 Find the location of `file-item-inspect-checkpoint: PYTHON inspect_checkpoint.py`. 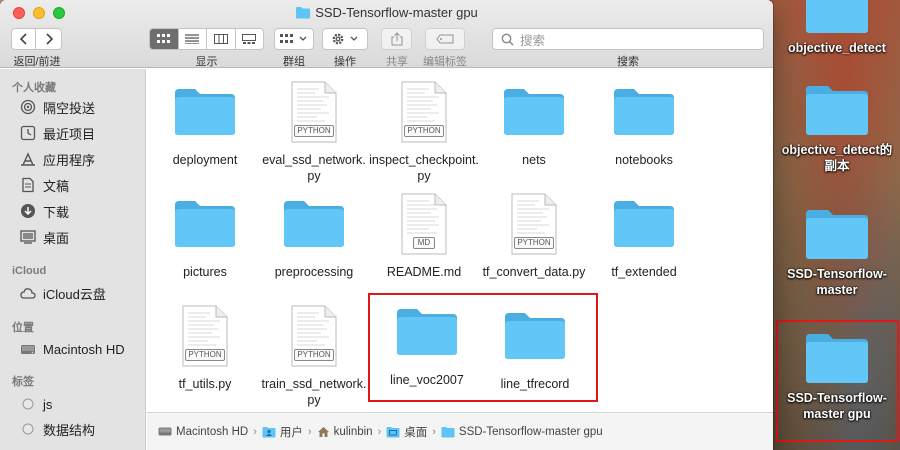

file-item-inspect-checkpoint: PYTHON inspect_checkpoint.py is located at coordinates (424, 129).